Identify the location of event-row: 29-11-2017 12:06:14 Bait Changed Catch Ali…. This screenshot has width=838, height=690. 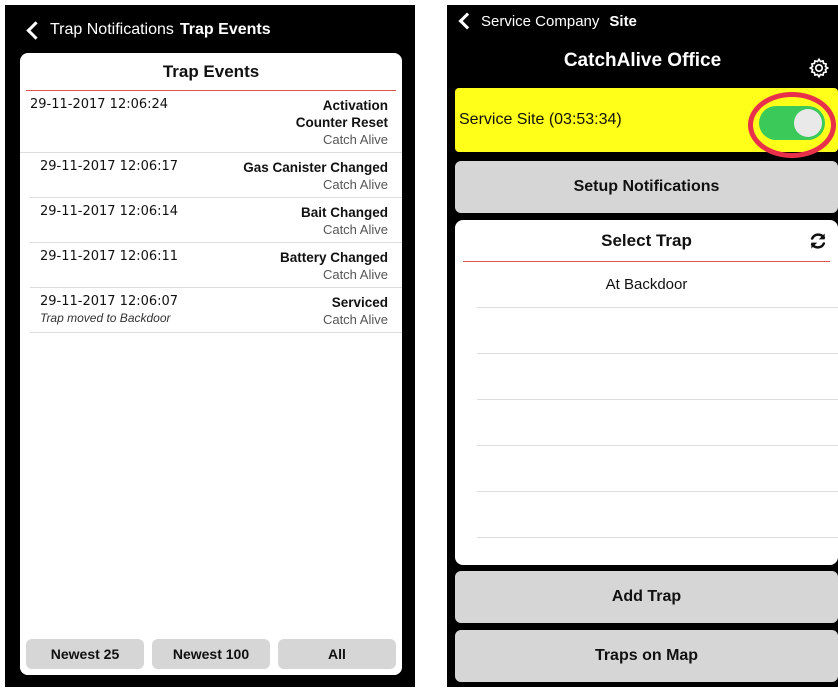
(216, 220).